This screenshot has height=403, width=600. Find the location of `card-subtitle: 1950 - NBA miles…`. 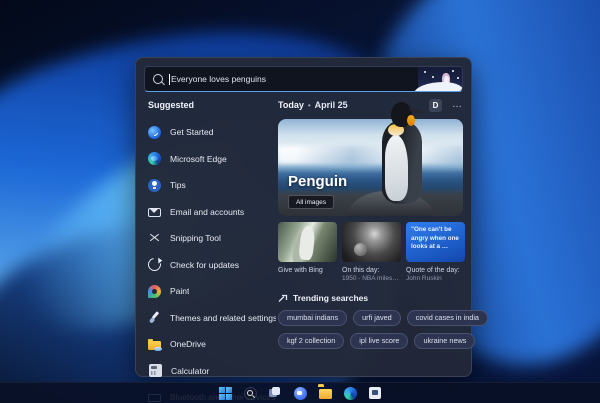

card-subtitle: 1950 - NBA miles… is located at coordinates (370, 279).